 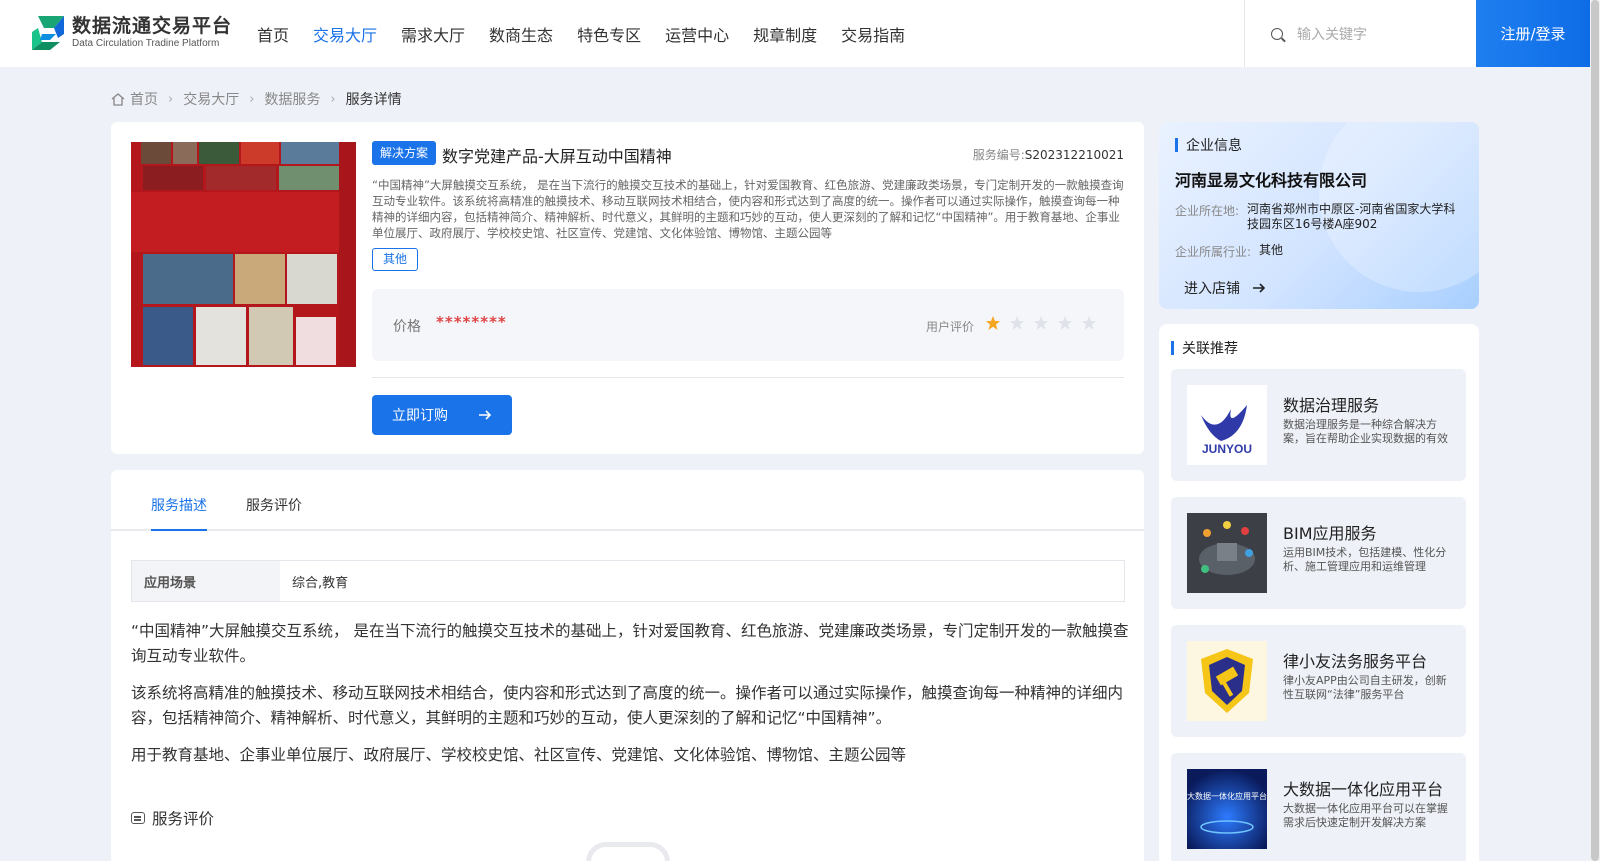 I want to click on recommend-section-title: 关联推荐, so click(x=1204, y=348).